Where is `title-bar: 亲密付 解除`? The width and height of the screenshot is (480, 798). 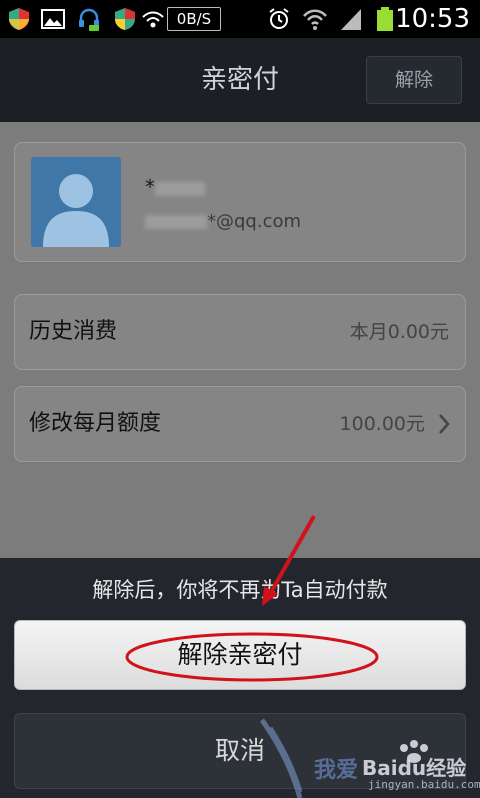
title-bar: 亲密付 解除 is located at coordinates (240, 80).